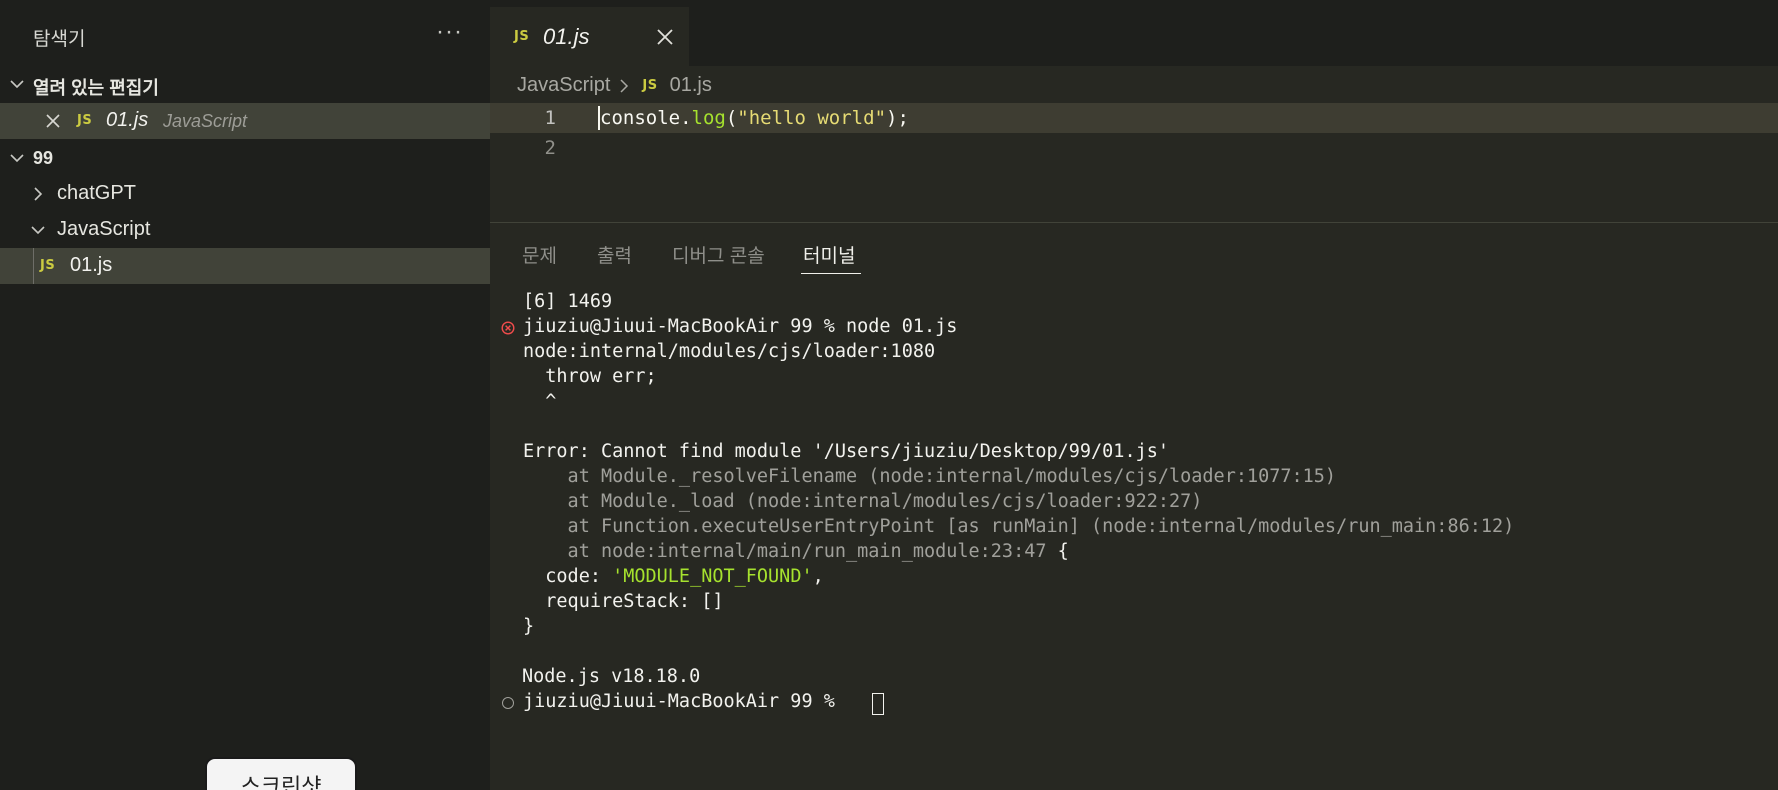  I want to click on terminal-line: code: 'MODULE_NOT_FOUND',, so click(673, 576).